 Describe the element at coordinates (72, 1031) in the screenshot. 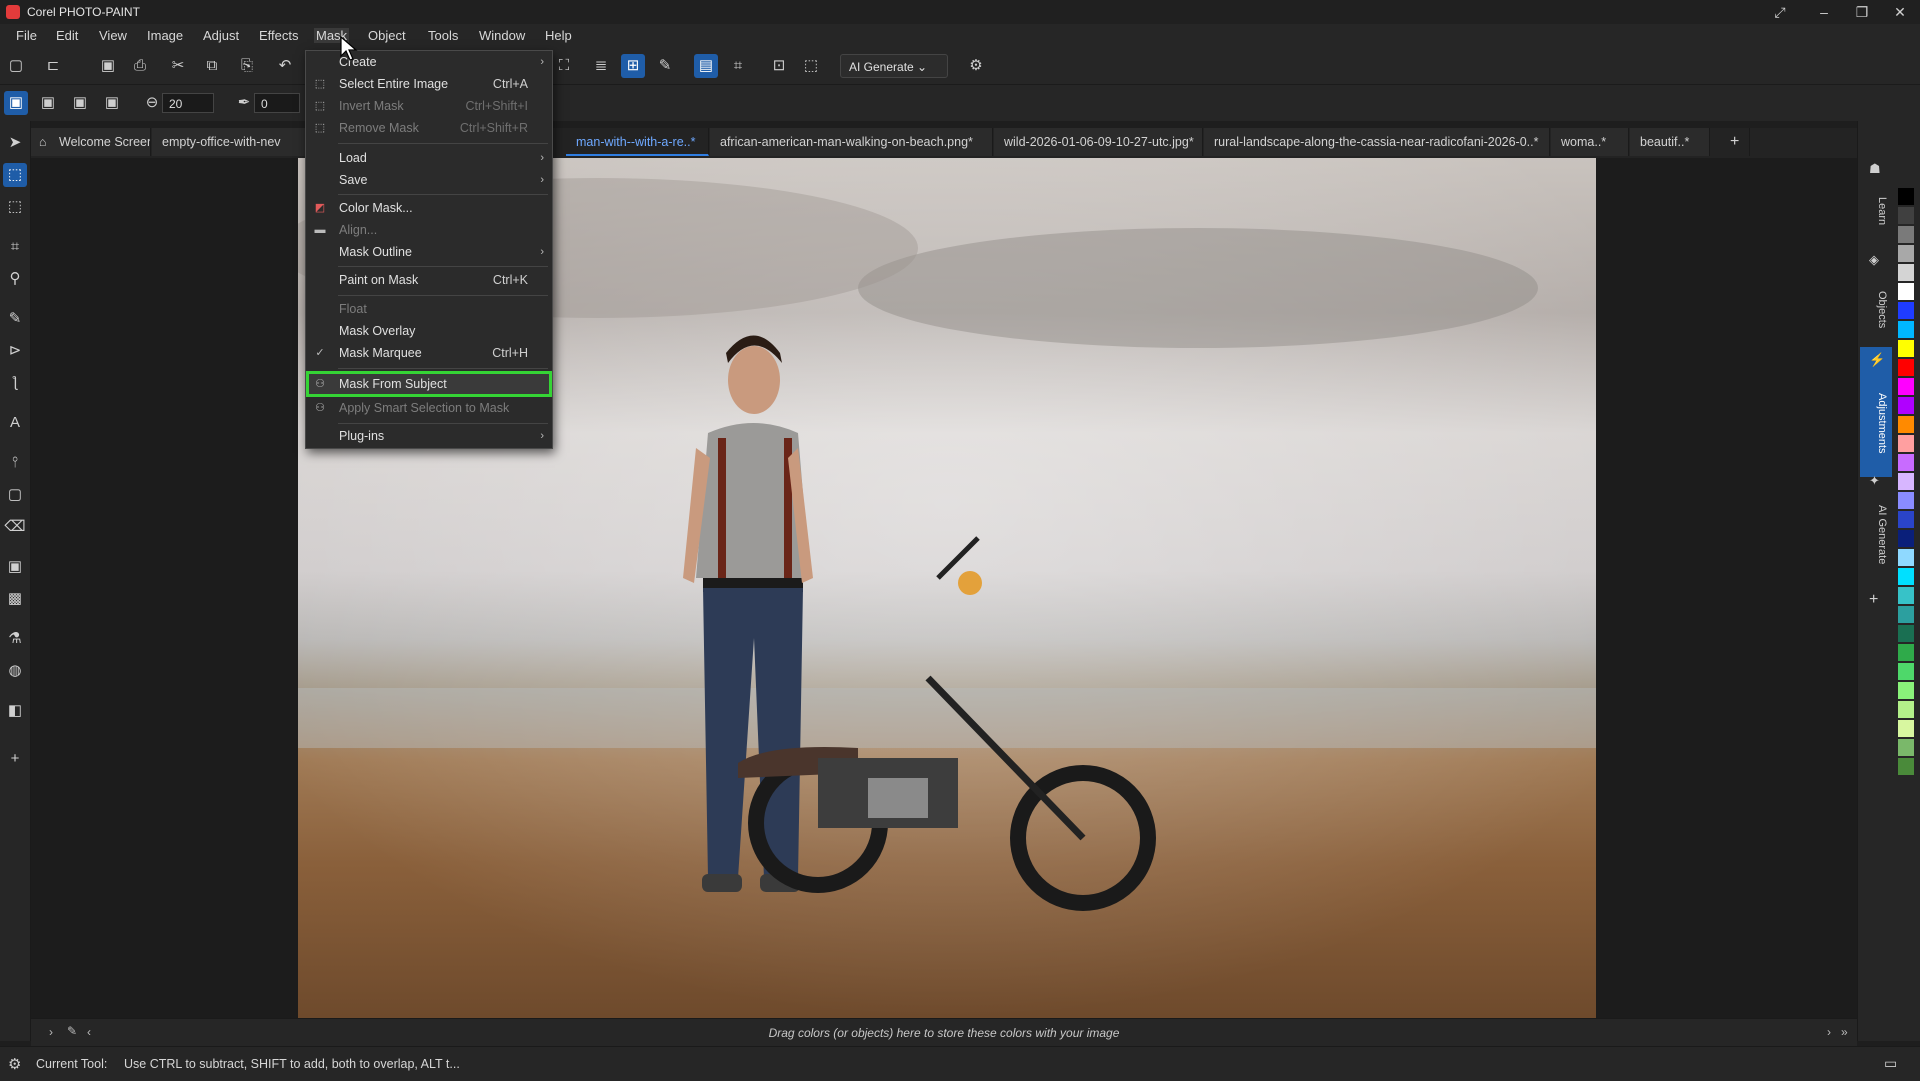

I see `palette-eyedropper-icon: ✎` at that location.